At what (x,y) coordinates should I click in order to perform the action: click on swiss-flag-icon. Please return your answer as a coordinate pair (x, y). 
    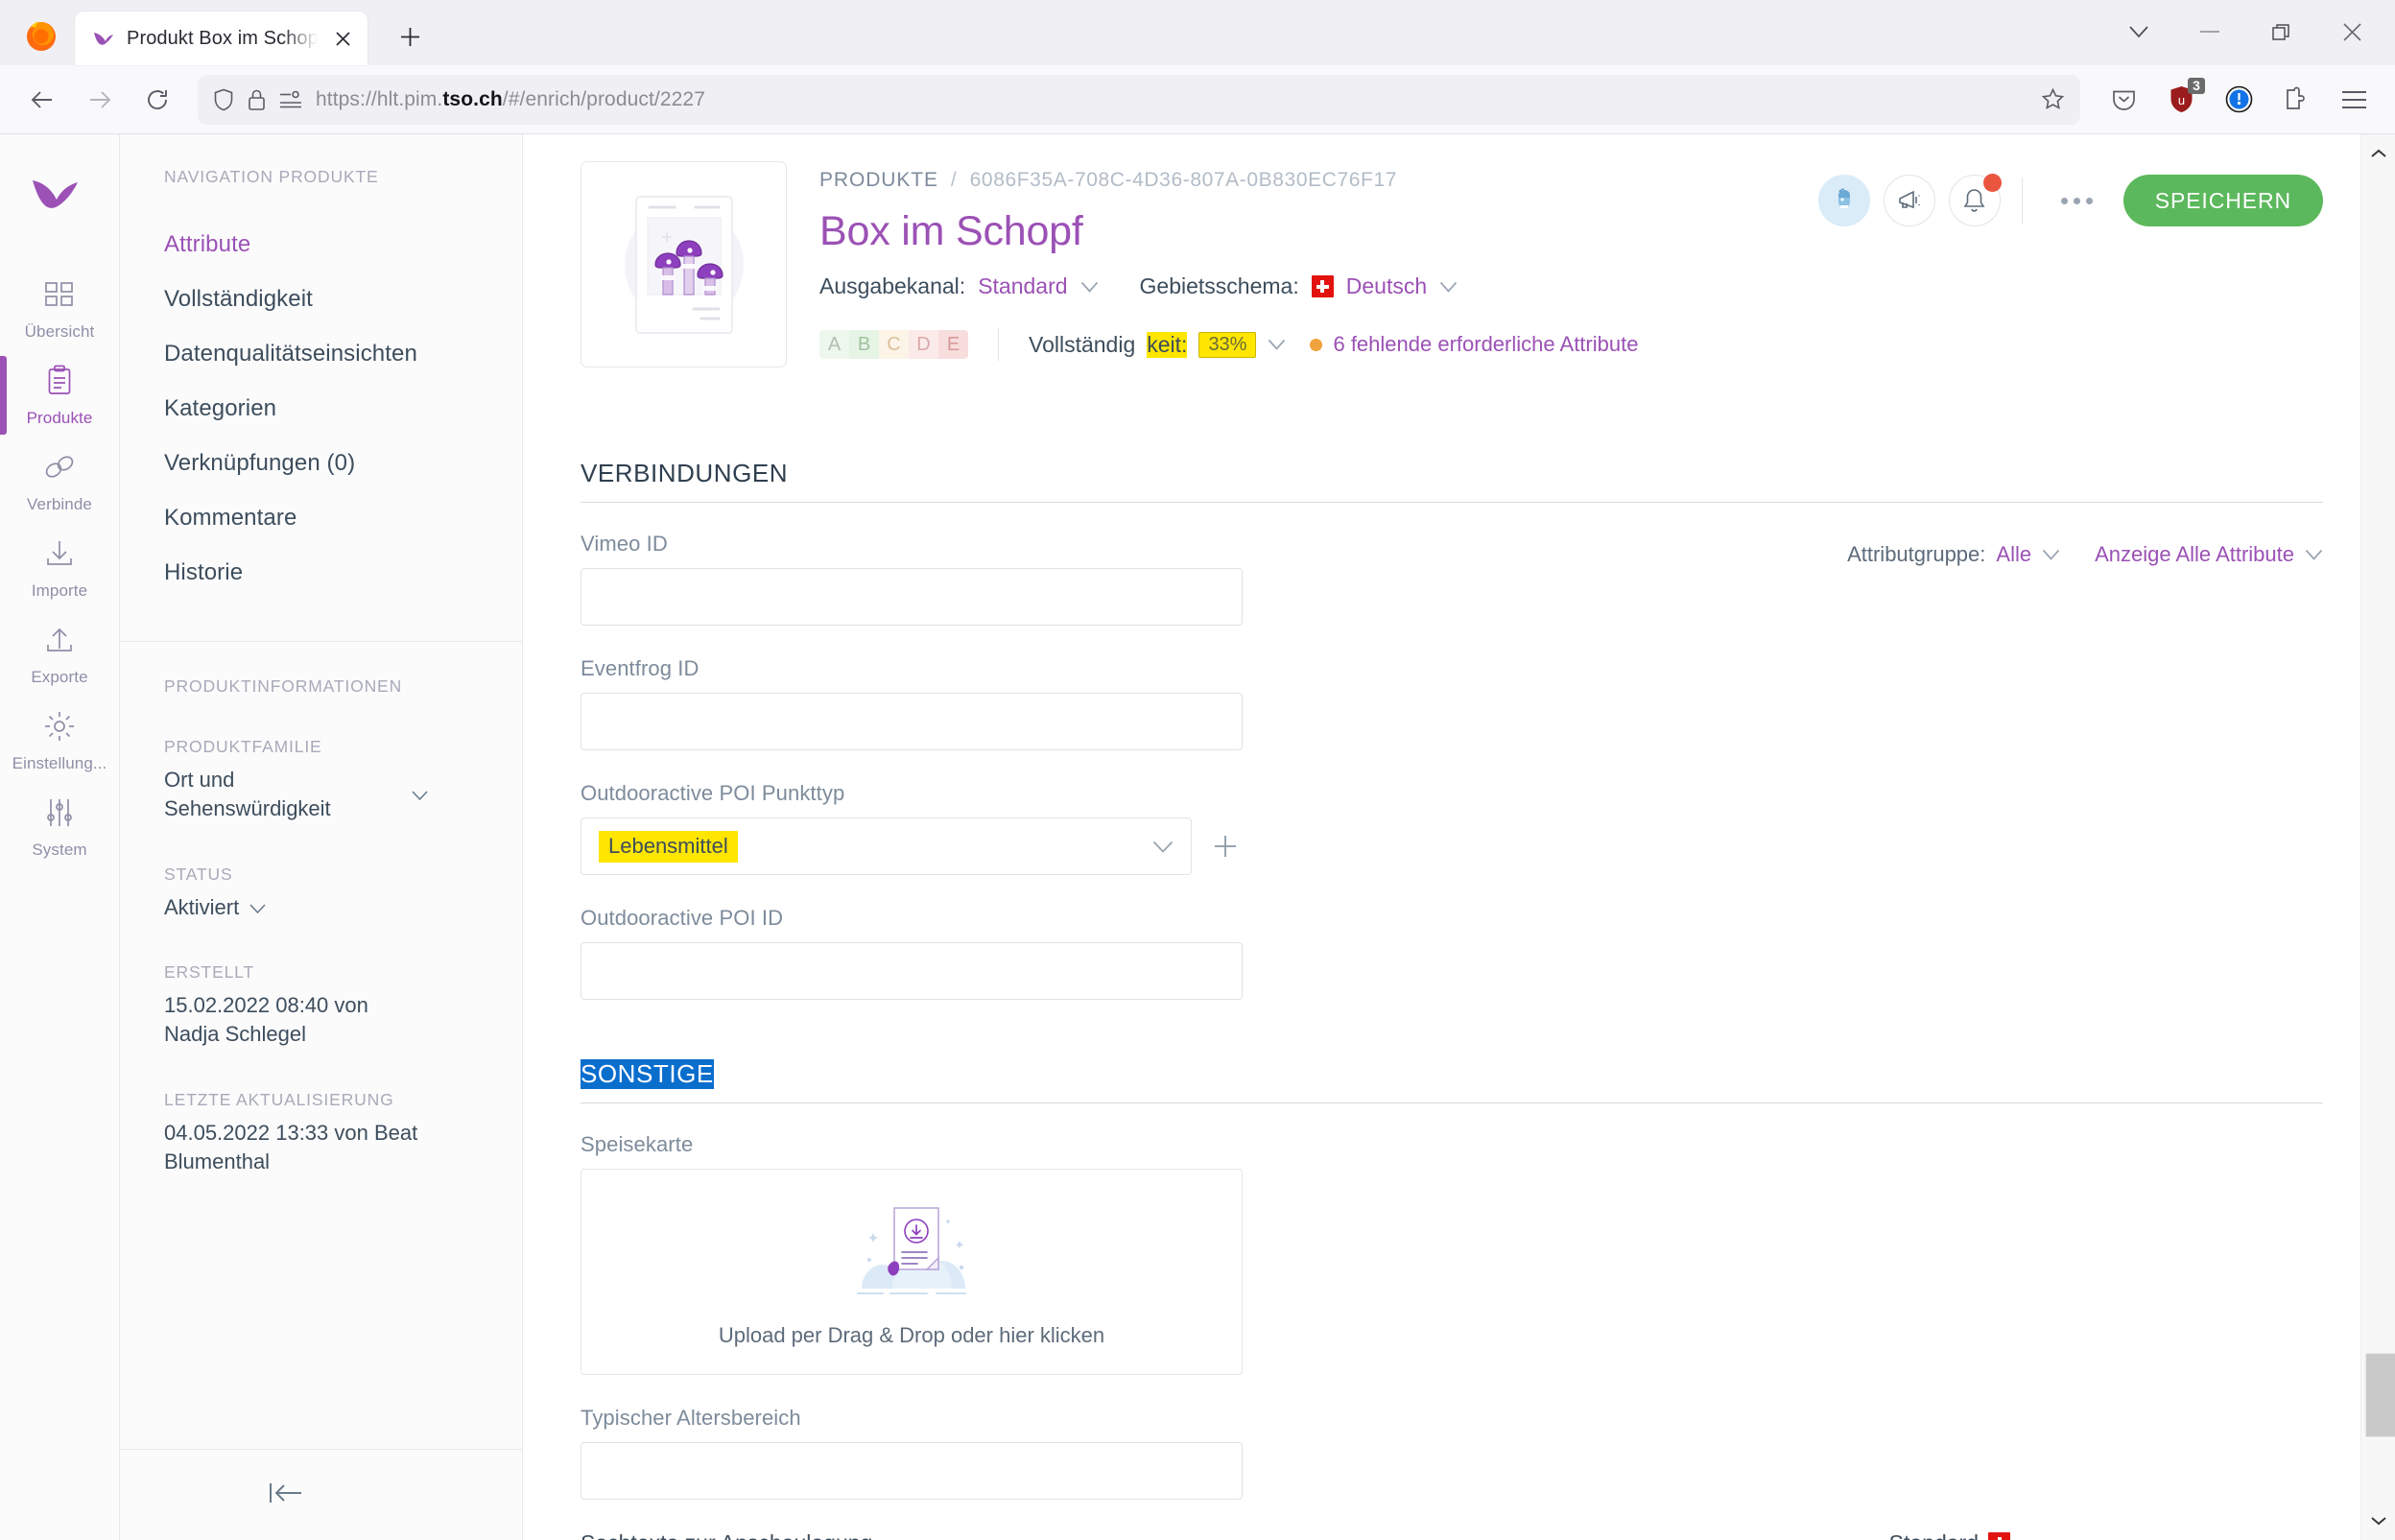
    Looking at the image, I should click on (1999, 1536).